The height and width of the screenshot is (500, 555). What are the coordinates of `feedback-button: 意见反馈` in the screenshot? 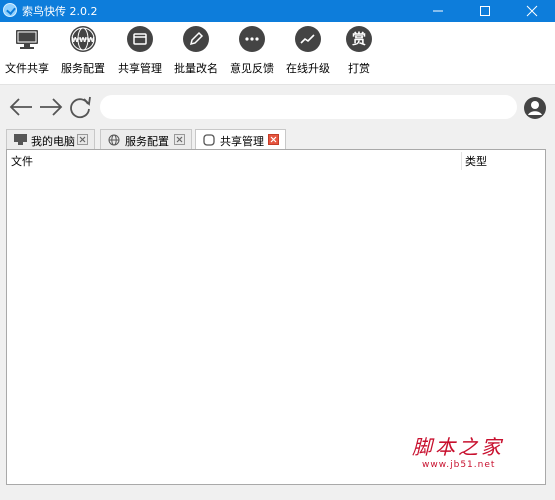 It's located at (252, 54).